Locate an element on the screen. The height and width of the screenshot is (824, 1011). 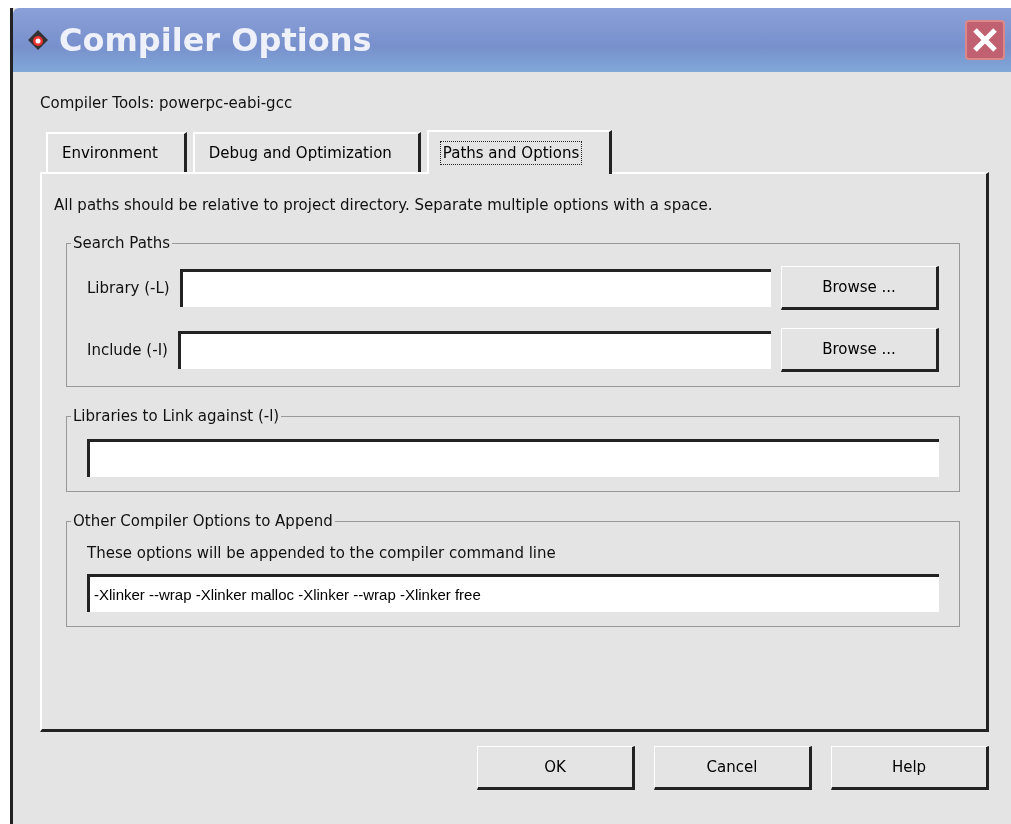
tab: Paths and Options is located at coordinates (519, 152).